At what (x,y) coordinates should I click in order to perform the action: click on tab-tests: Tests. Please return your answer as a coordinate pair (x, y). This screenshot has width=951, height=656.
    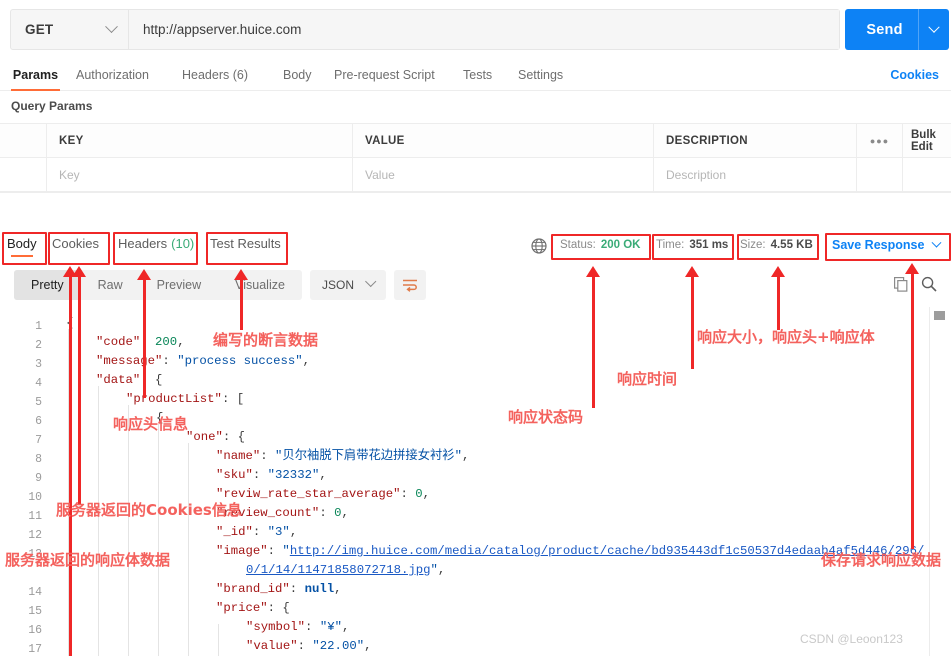
    Looking at the image, I should click on (477, 74).